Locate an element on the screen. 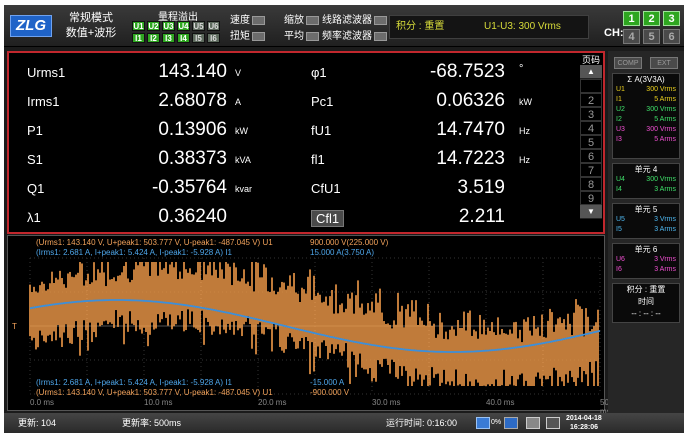 The image size is (686, 437). time-tick: 30.0 ms is located at coordinates (386, 402).